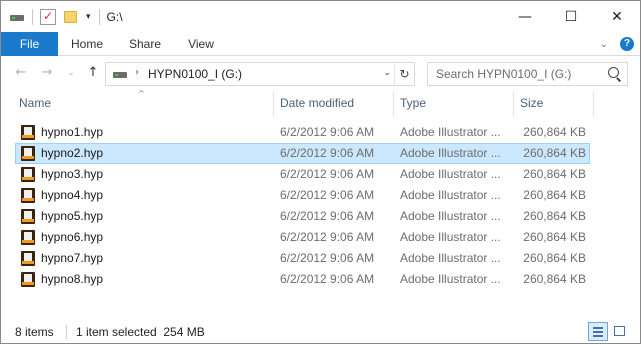 The height and width of the screenshot is (344, 641). I want to click on column-size: Size, so click(553, 103).